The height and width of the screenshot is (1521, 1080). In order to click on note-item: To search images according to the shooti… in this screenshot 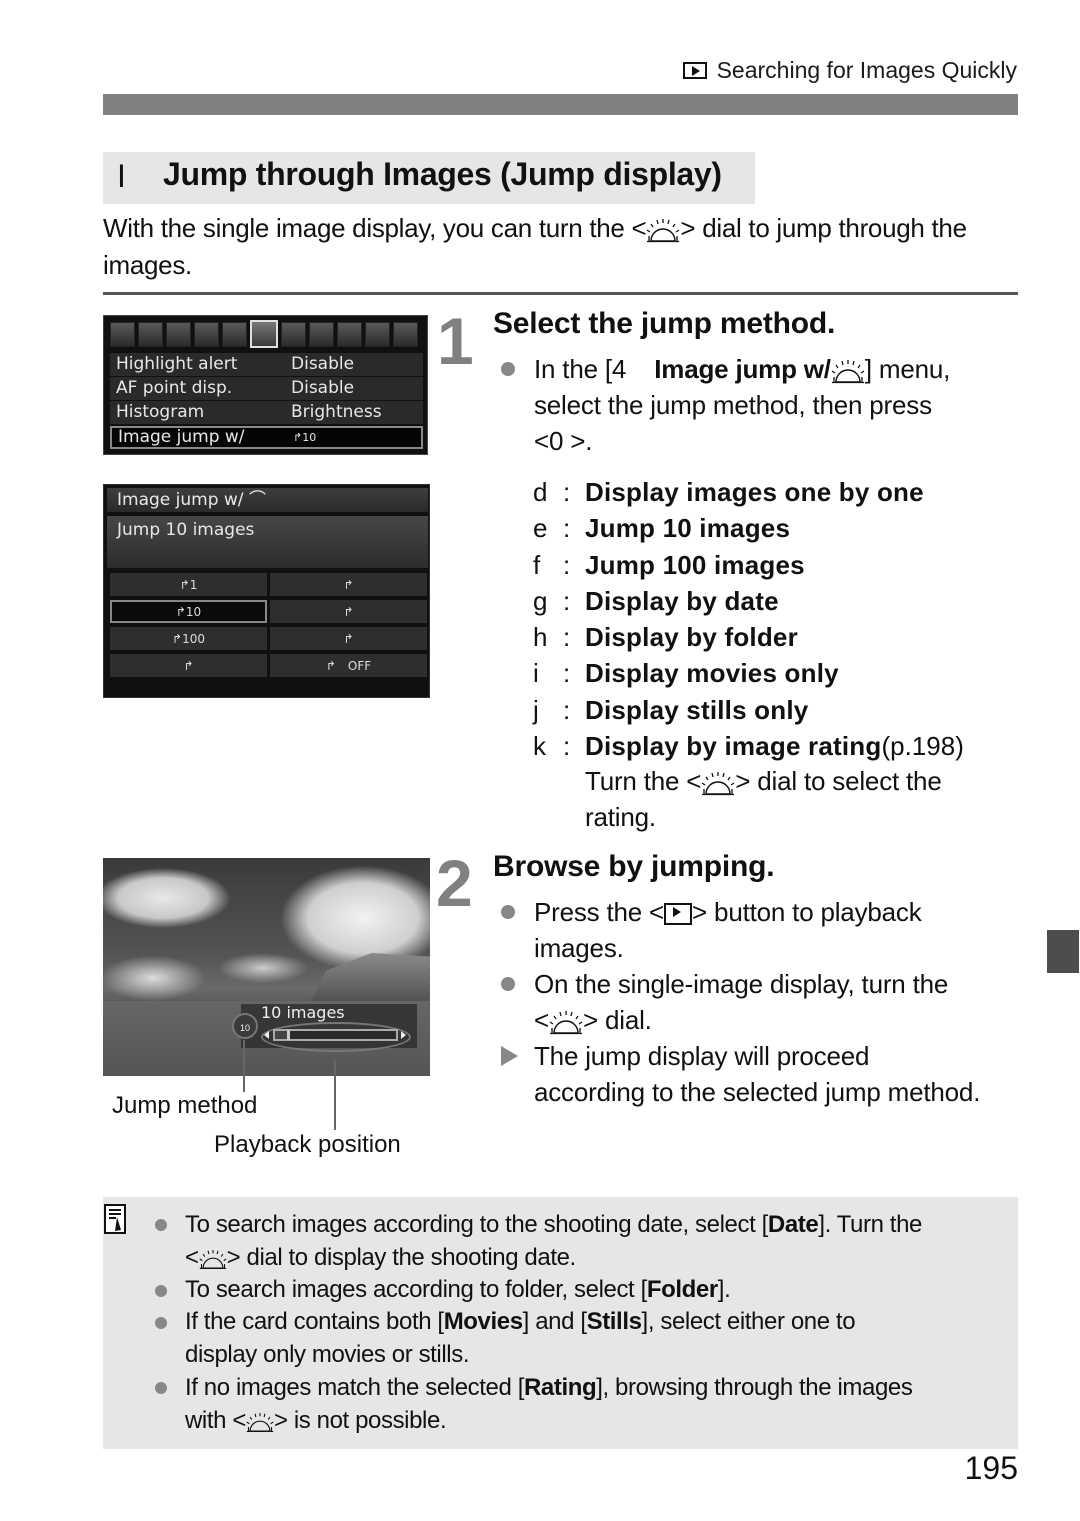, I will do `click(553, 1241)`.